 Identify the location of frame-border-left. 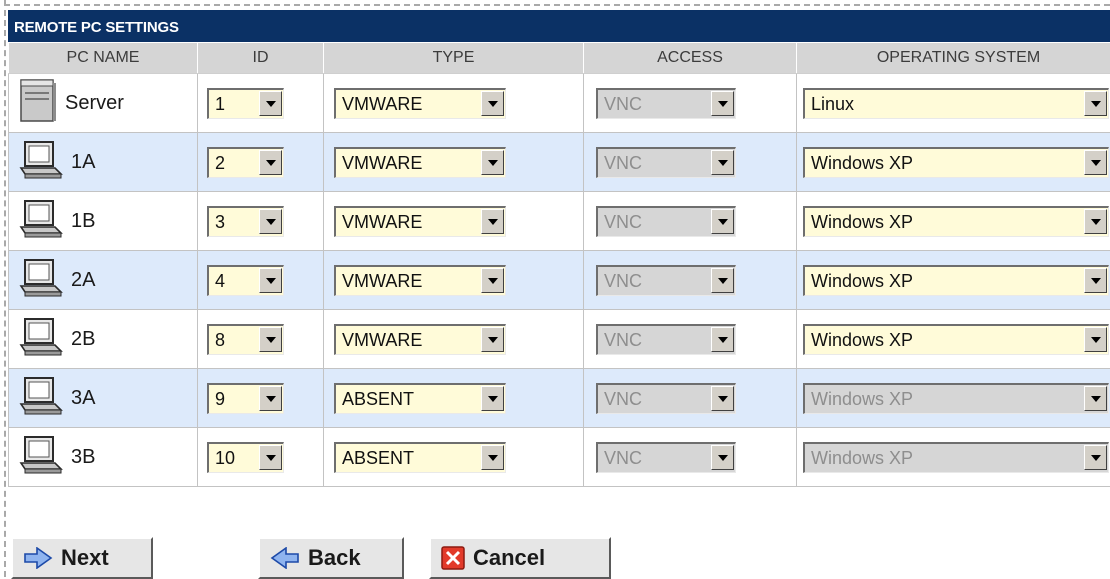
(5, 288).